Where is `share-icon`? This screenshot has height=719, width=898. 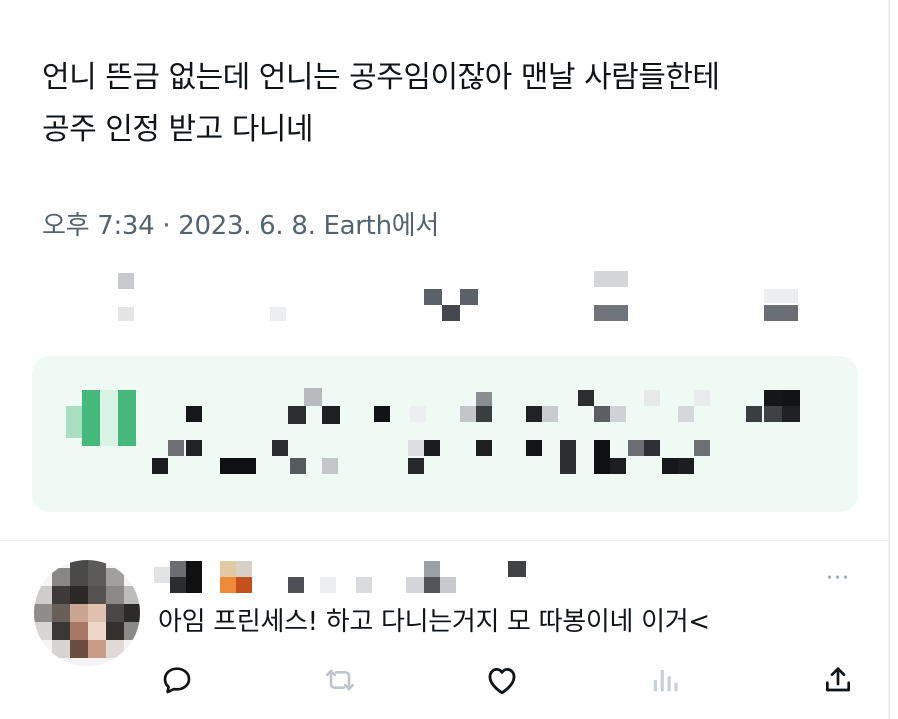 share-icon is located at coordinates (838, 680).